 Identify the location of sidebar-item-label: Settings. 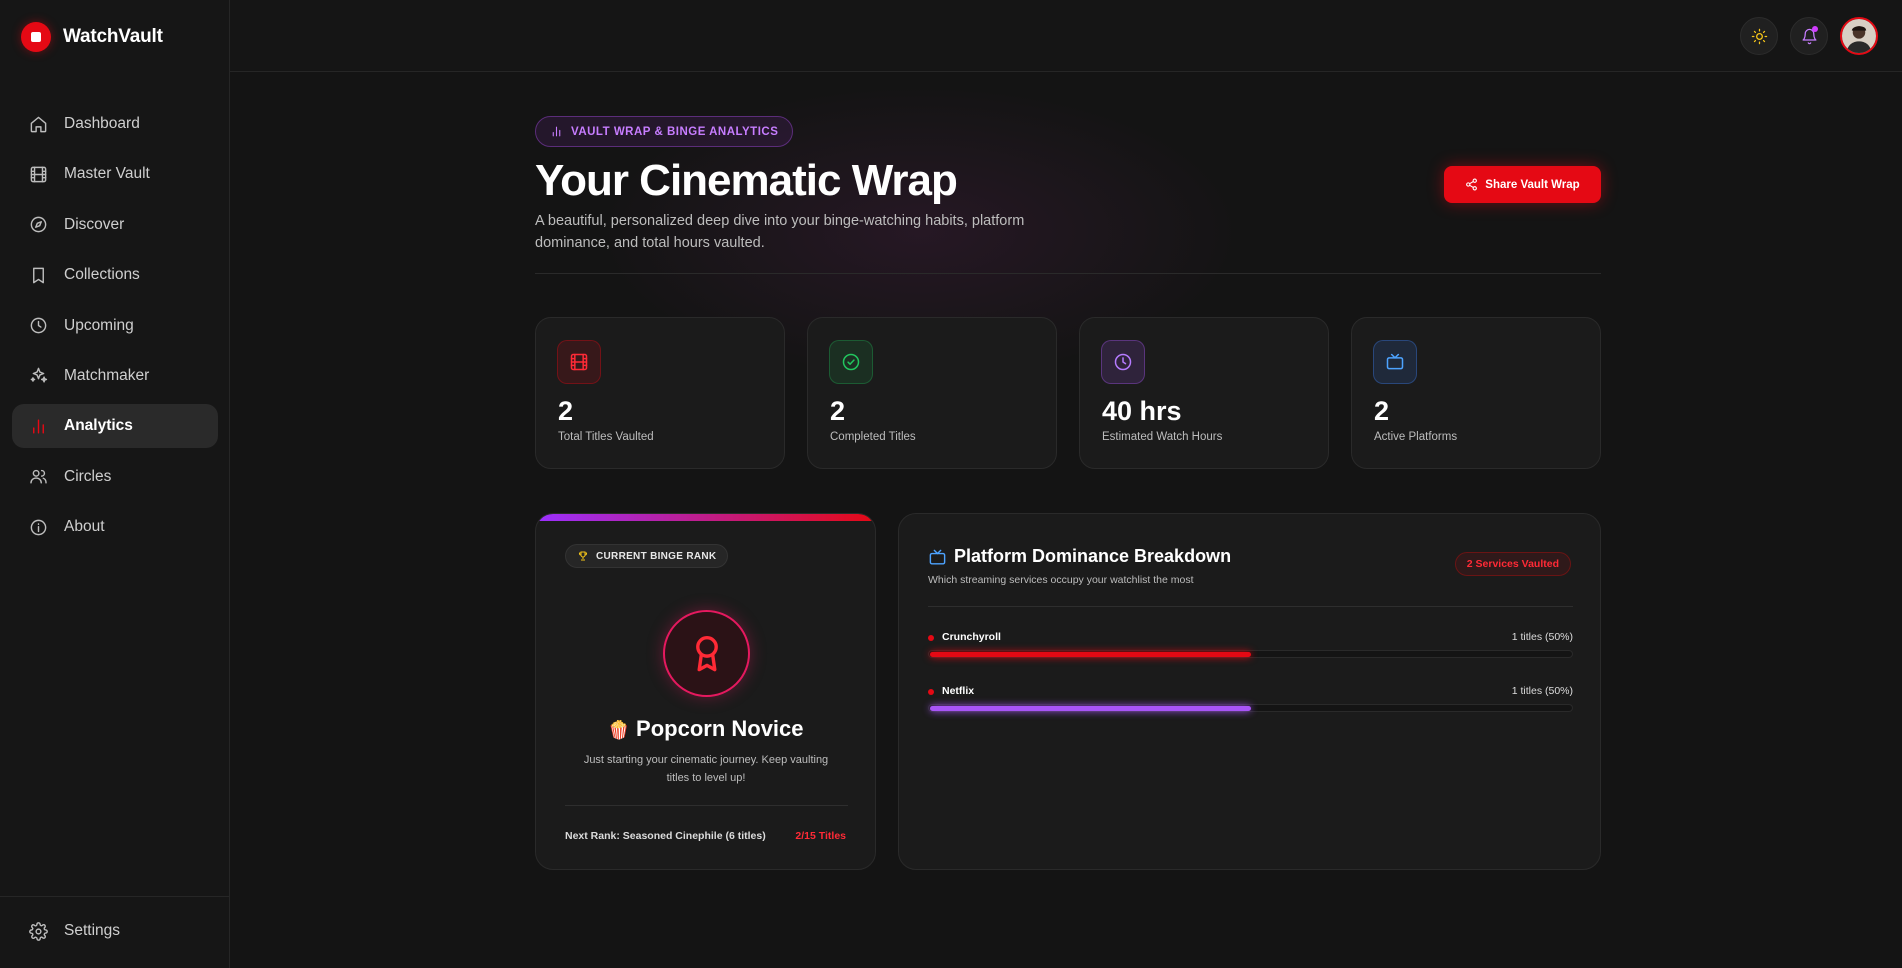
(92, 930).